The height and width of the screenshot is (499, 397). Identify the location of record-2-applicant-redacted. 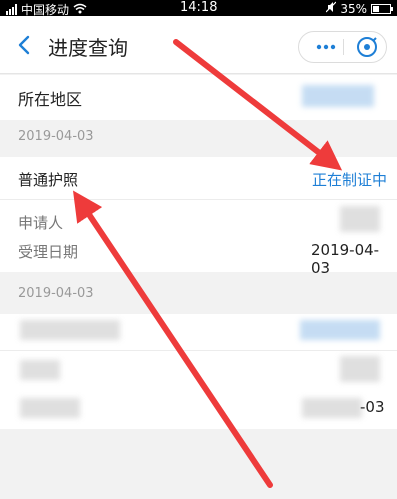
(40, 370).